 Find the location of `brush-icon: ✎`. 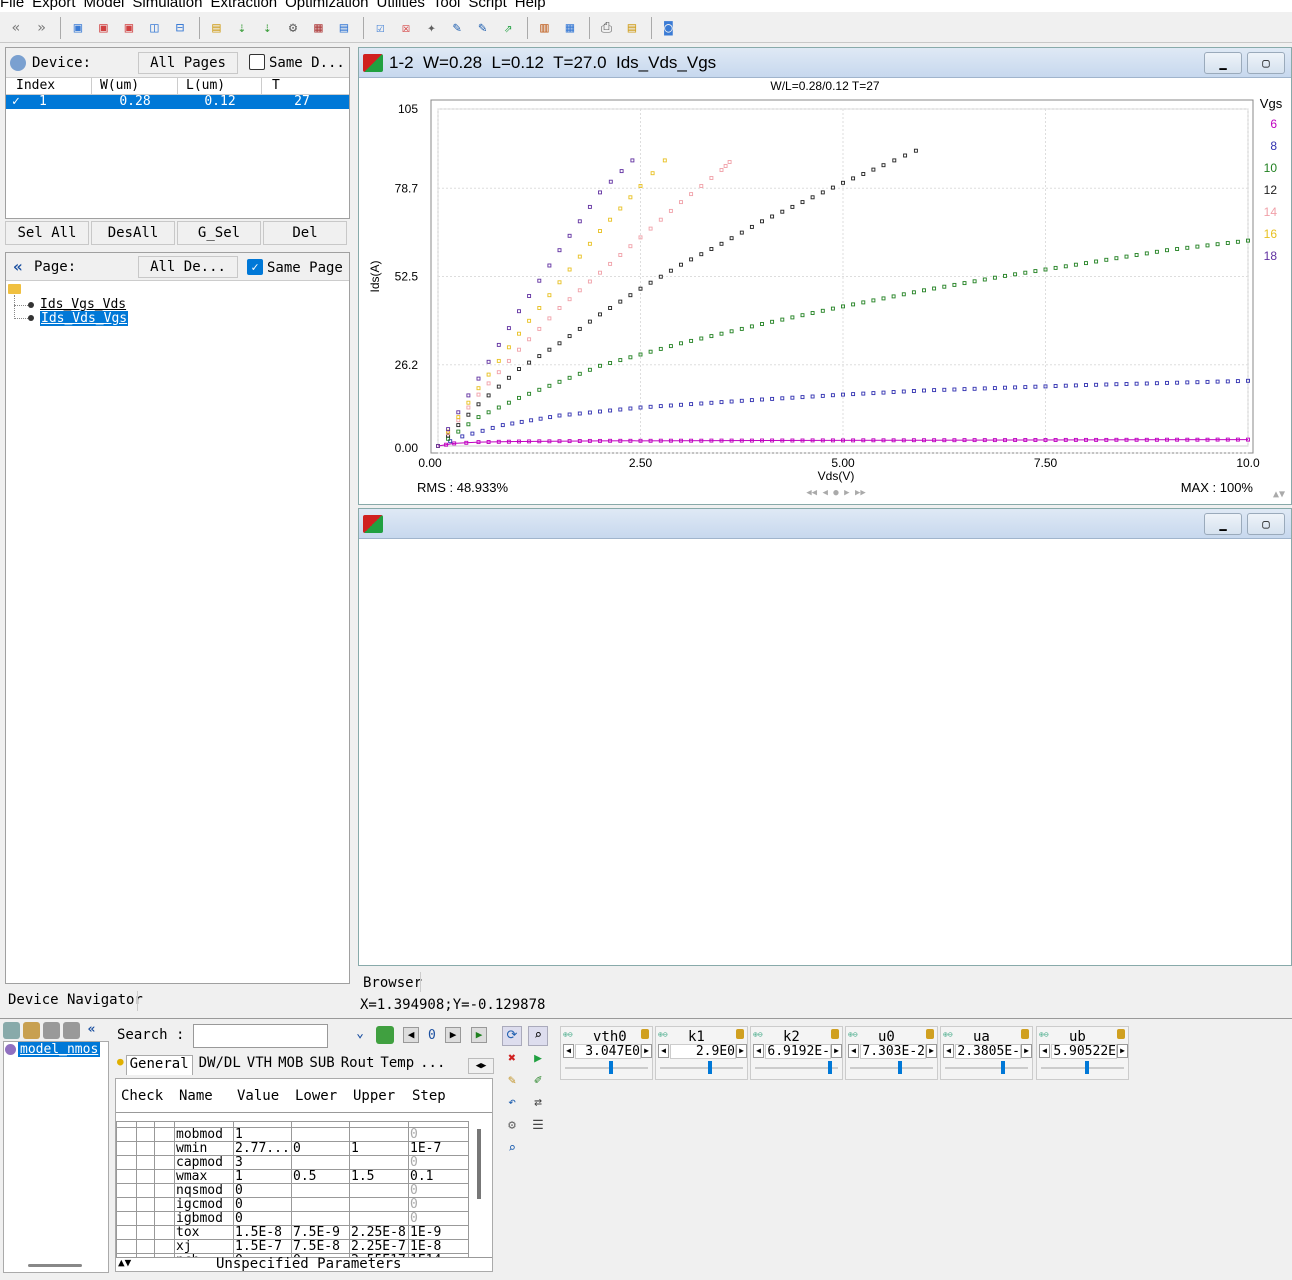

brush-icon: ✎ is located at coordinates (512, 1082).